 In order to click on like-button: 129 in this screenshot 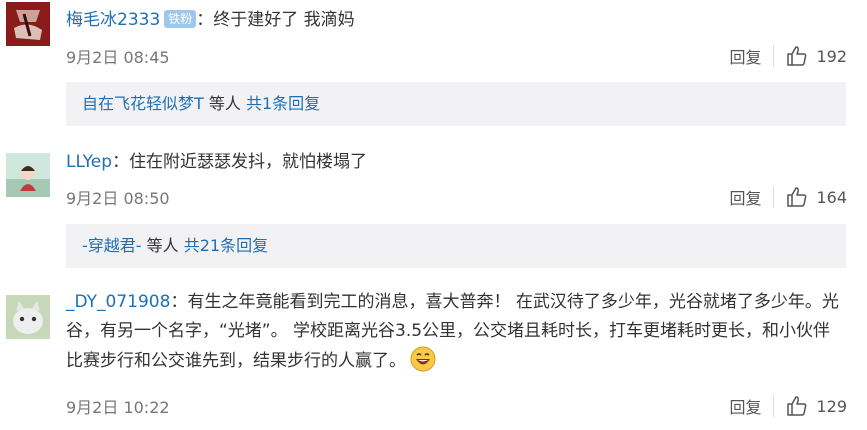, I will do `click(816, 406)`.